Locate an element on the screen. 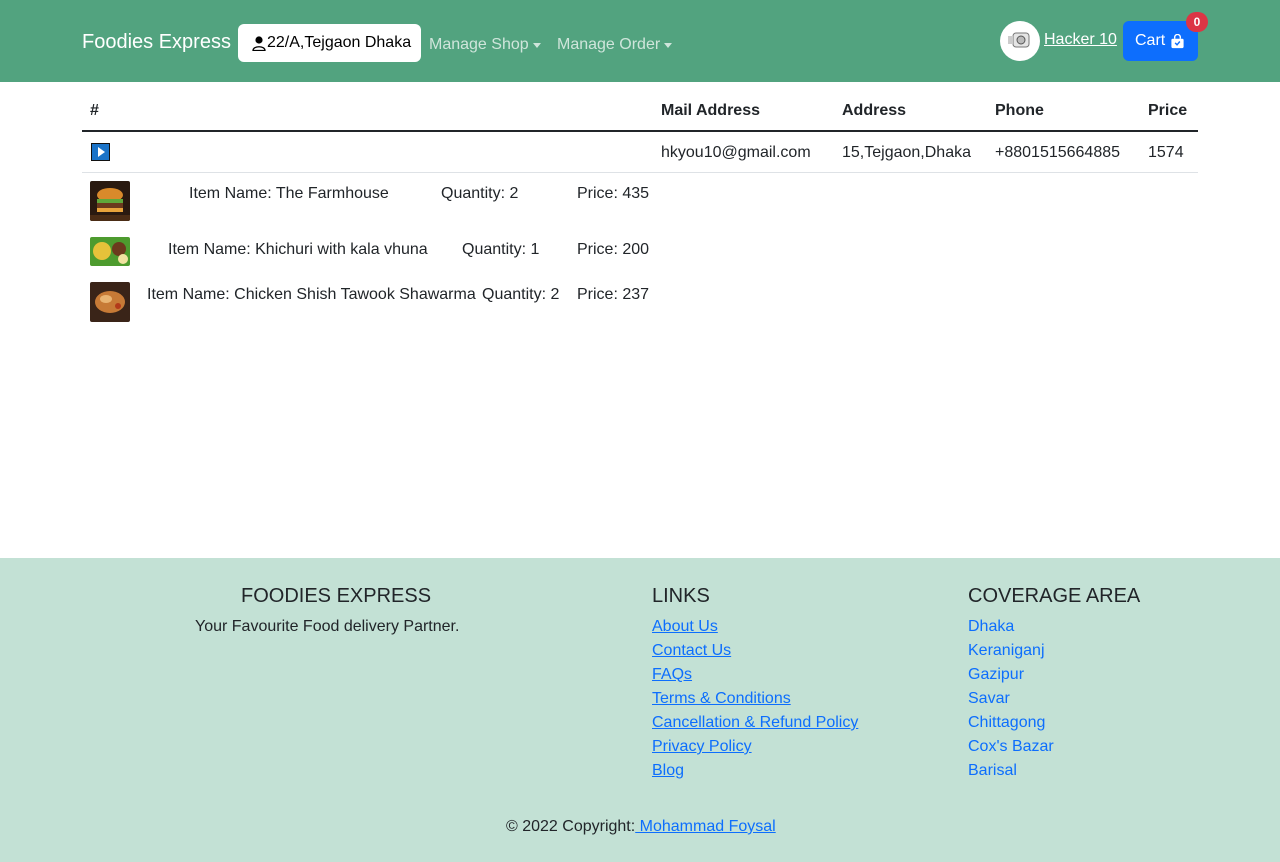 The height and width of the screenshot is (862, 1280). column-header-price: Price is located at coordinates (1168, 110).